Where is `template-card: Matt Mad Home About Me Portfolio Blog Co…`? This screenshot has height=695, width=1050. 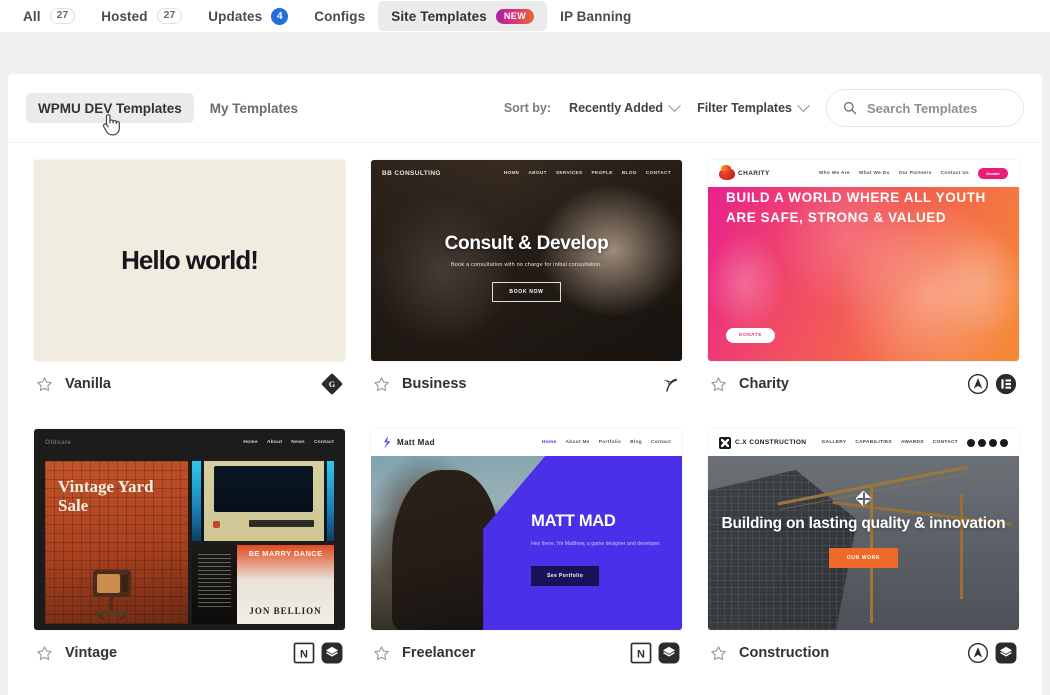
template-card: Matt Mad Home About Me Portfolio Blog Co… is located at coordinates (526, 552).